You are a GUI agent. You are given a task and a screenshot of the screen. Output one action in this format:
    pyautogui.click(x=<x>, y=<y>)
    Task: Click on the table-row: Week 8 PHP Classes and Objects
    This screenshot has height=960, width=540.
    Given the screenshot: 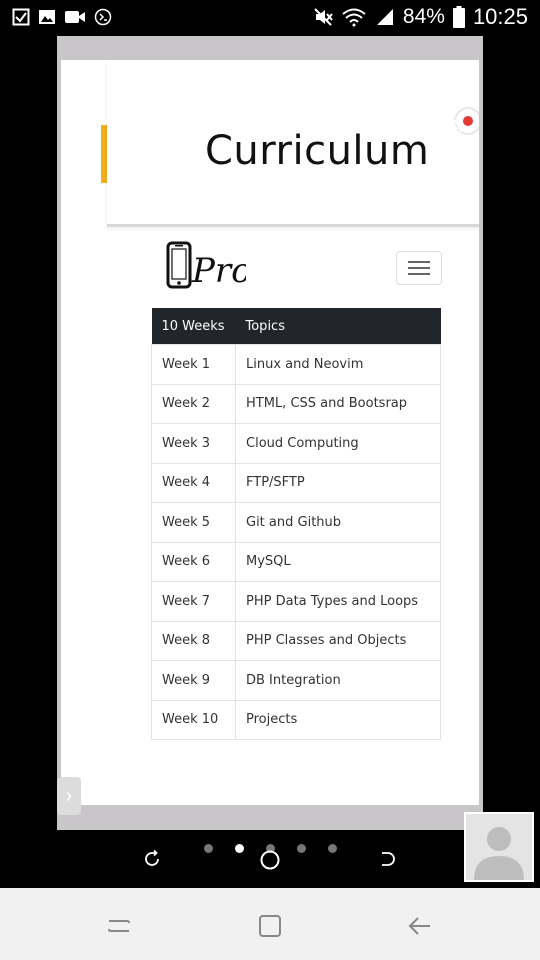 What is the action you would take?
    pyautogui.click(x=296, y=640)
    